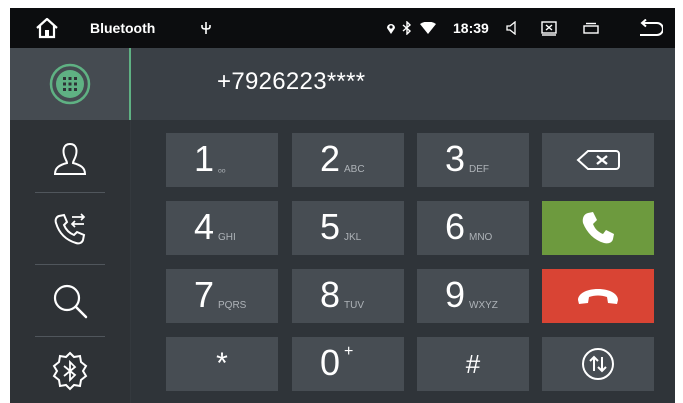  I want to click on usb-icon, so click(206, 28).